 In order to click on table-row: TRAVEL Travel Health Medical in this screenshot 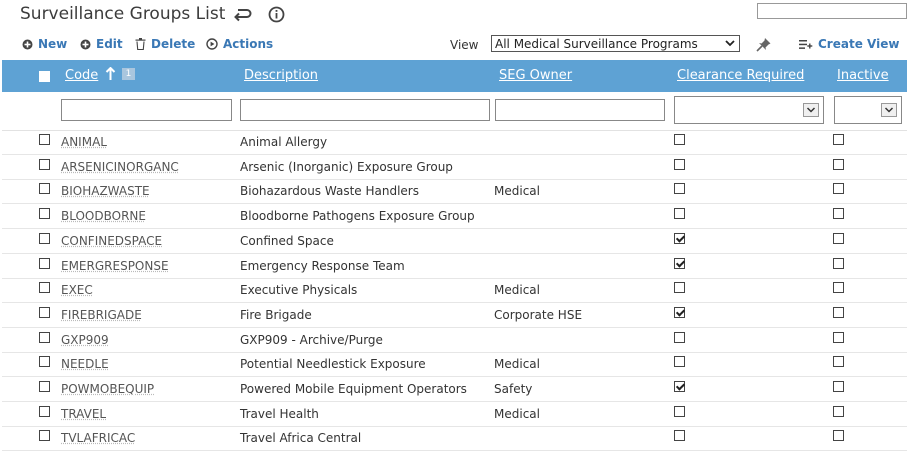, I will do `click(454, 414)`.